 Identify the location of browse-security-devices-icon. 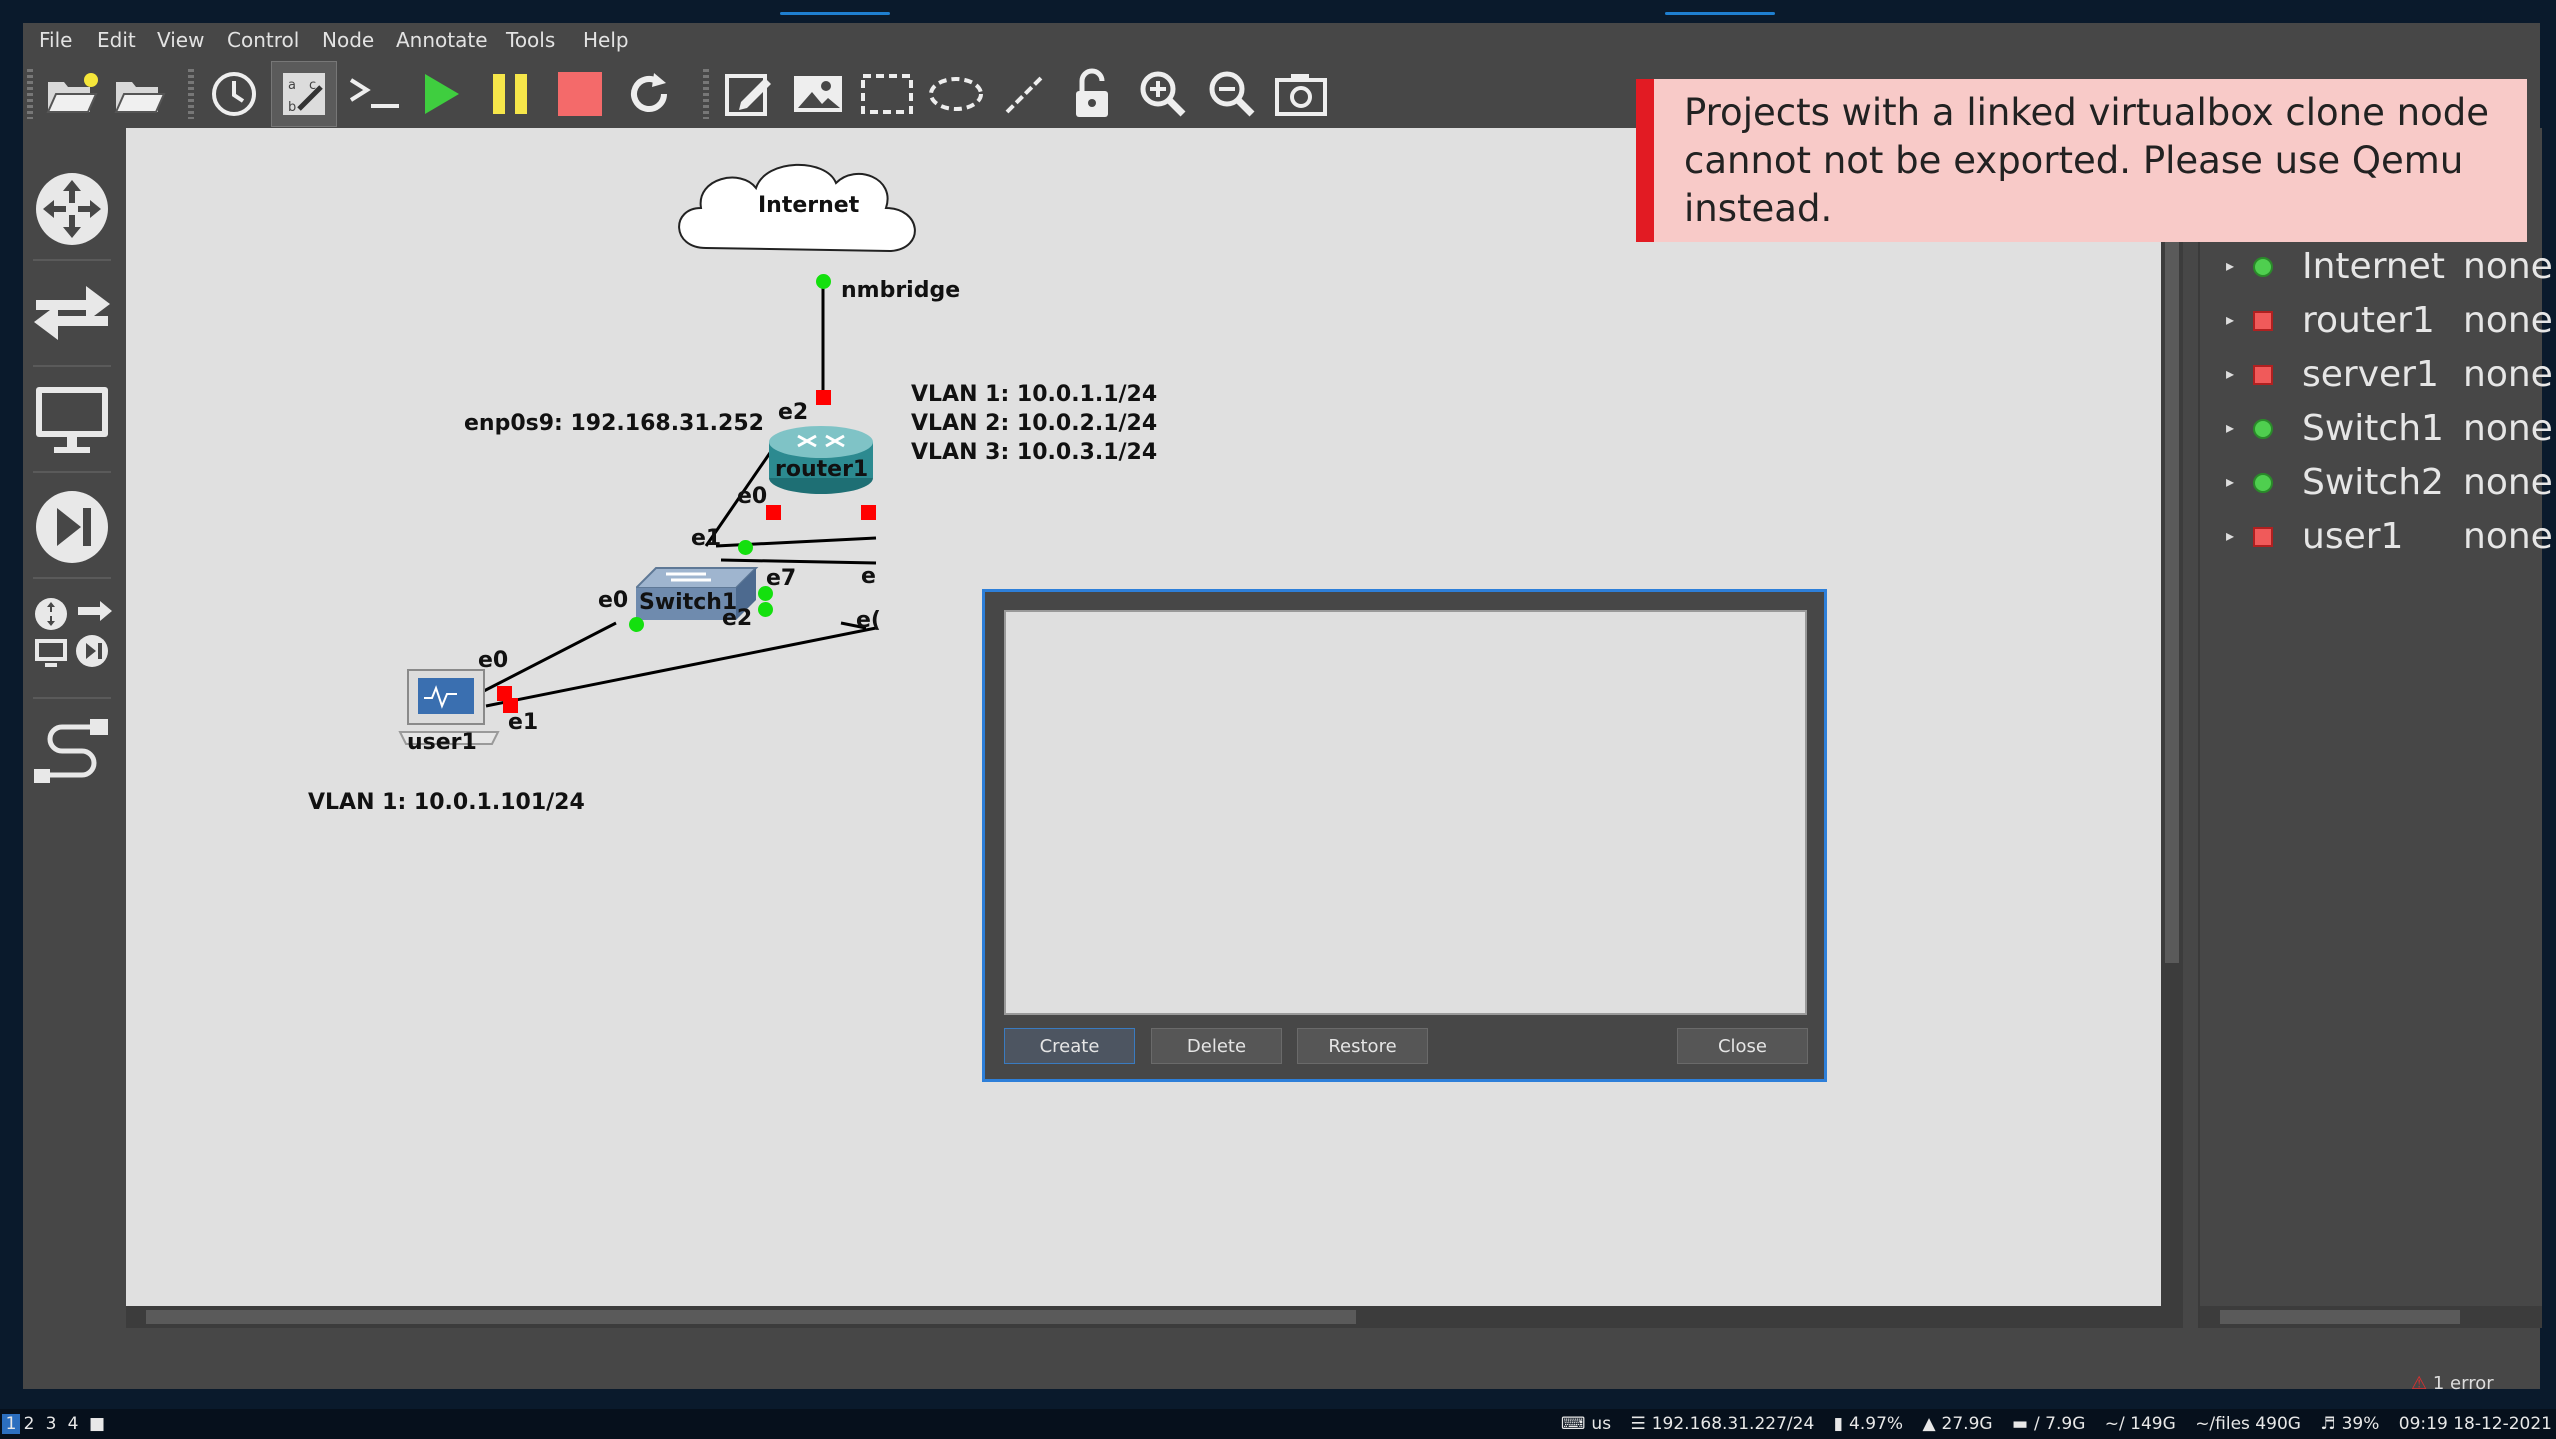
(72, 527).